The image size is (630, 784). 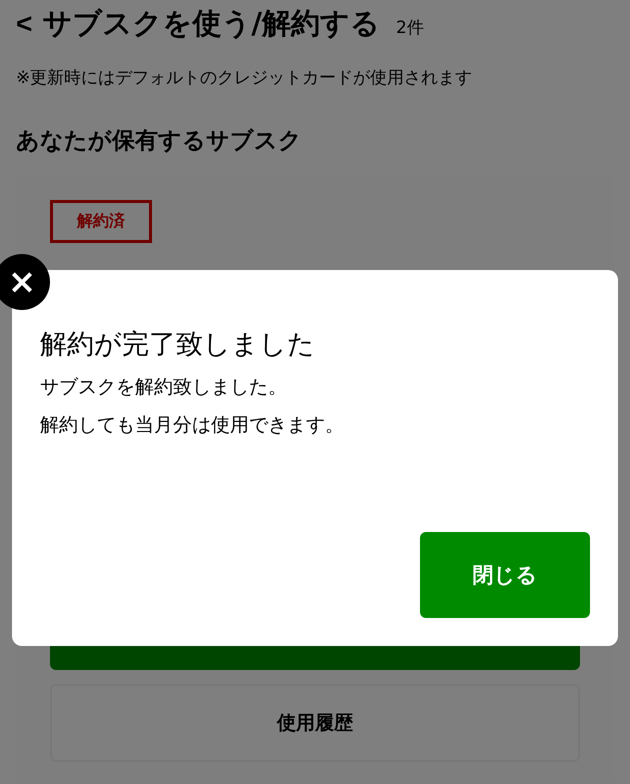 What do you see at coordinates (245, 78) in the screenshot?
I see `notice-text: ※更新時にはデフォルトのクレジットカードが使用されます` at bounding box center [245, 78].